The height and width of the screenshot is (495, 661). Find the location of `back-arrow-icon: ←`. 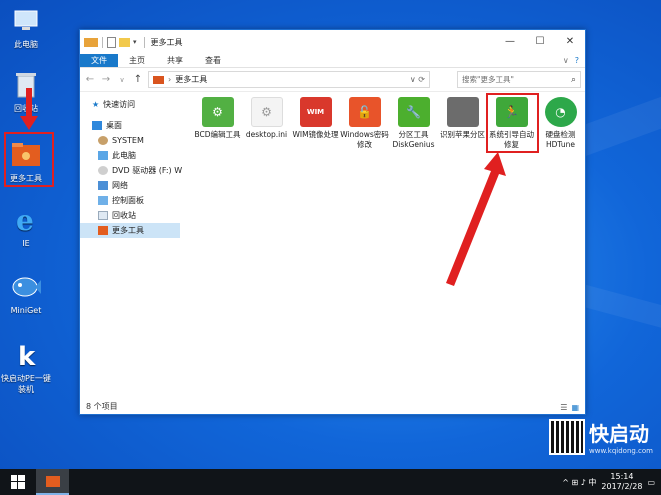

back-arrow-icon: ← is located at coordinates (90, 79).